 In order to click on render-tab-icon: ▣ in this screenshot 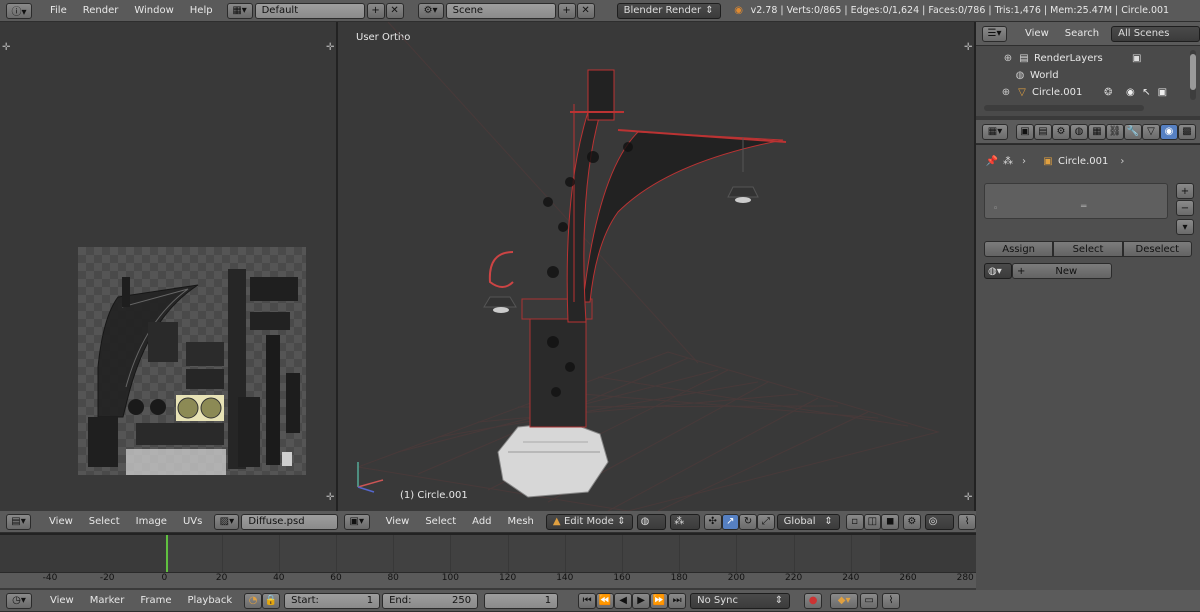, I will do `click(1025, 131)`.